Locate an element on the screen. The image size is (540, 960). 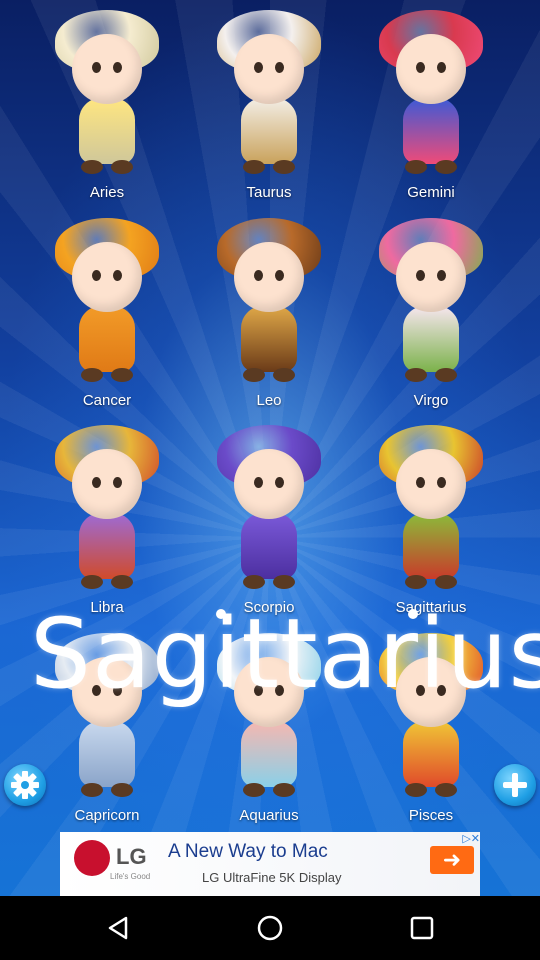
sign-label: Taurus is located at coordinates (269, 192).